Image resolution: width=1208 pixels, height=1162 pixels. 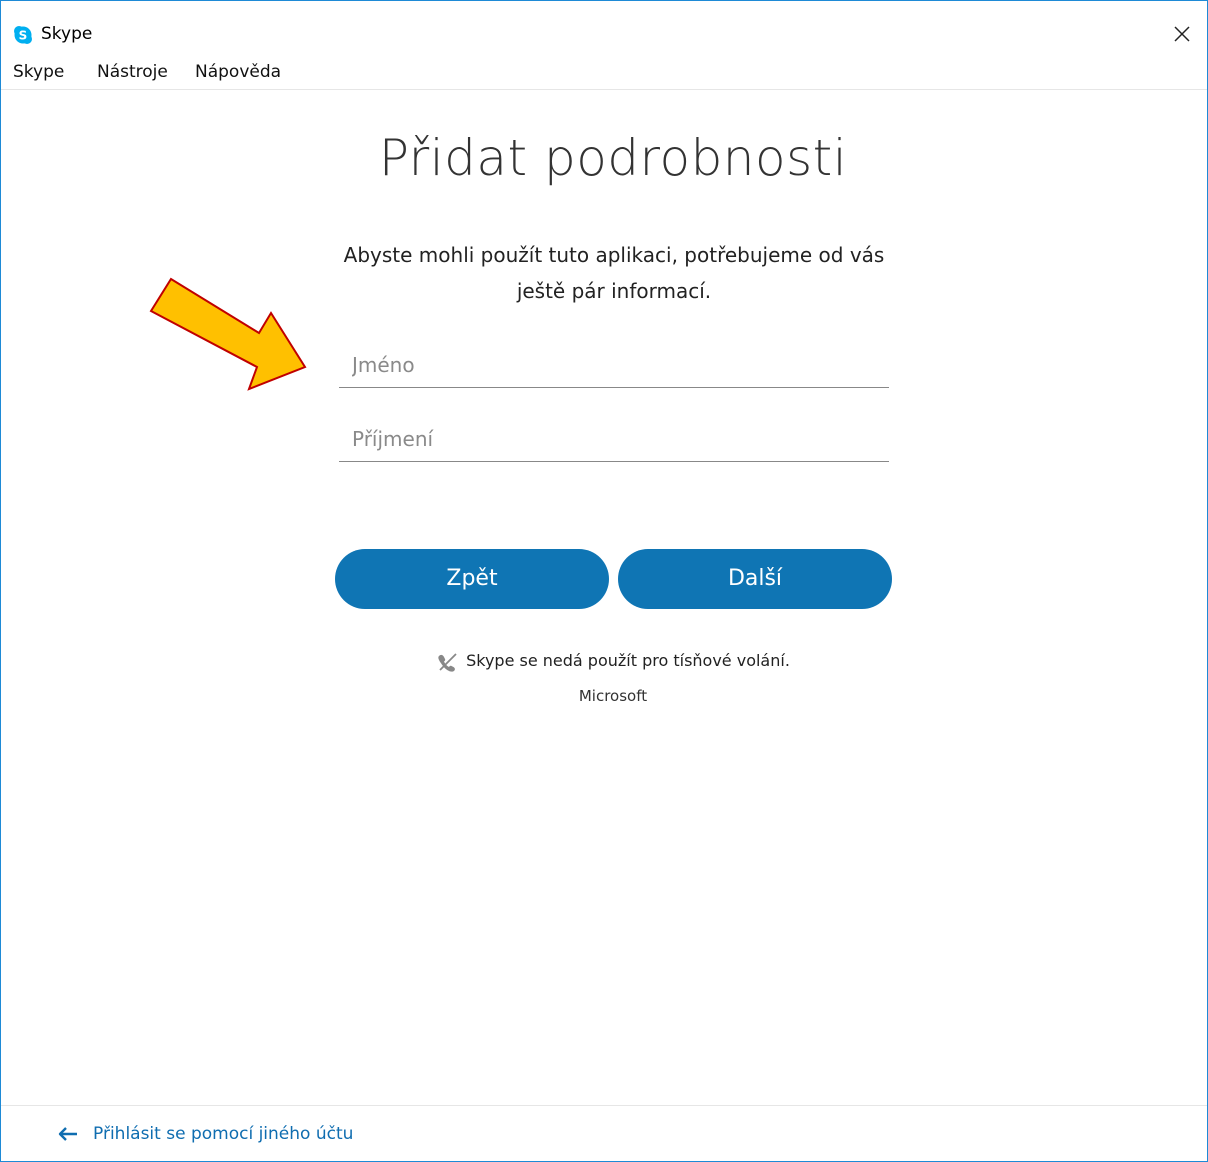 I want to click on switch-account-label: Přihlásit se pomocí jiného účtu, so click(x=223, y=1134).